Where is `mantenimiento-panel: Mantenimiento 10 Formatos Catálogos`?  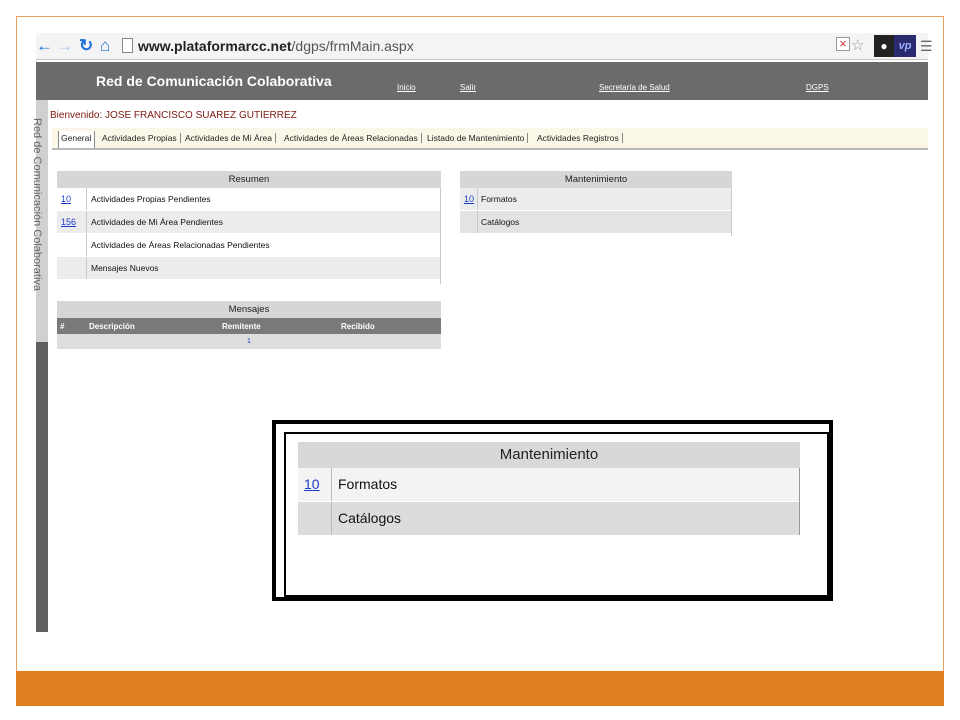
mantenimiento-panel: Mantenimiento 10 Formatos Catálogos is located at coordinates (596, 203).